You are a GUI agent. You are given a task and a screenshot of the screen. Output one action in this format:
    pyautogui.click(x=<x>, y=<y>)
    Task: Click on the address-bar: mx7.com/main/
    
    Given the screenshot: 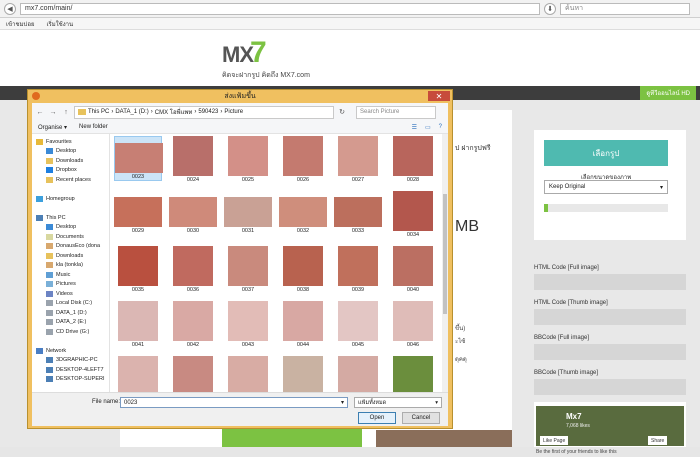 What is the action you would take?
    pyautogui.click(x=280, y=8)
    